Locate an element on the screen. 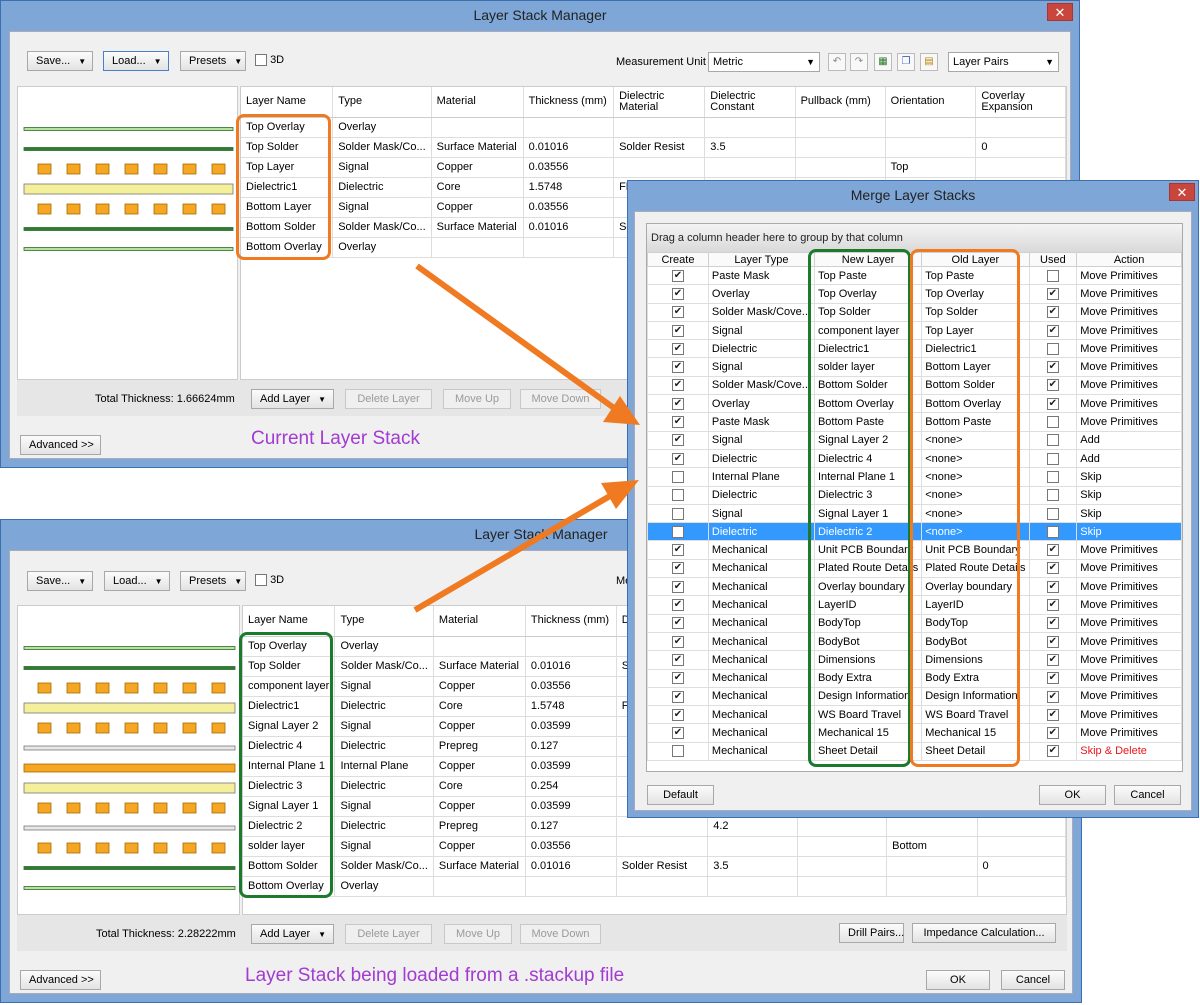 The width and height of the screenshot is (1200, 1005). layer-type-cell: Internal Plane is located at coordinates (761, 477).